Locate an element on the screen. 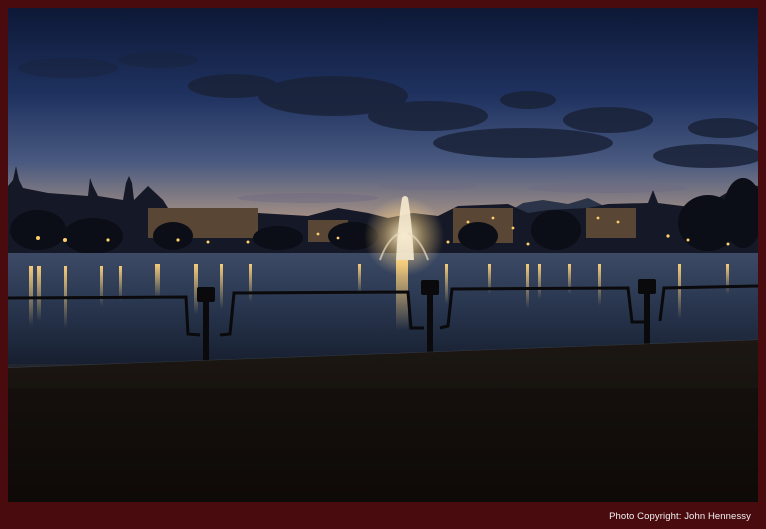 This screenshot has height=529, width=766. photo-copyright: Photo Copyright: John Hennessy is located at coordinates (680, 516).